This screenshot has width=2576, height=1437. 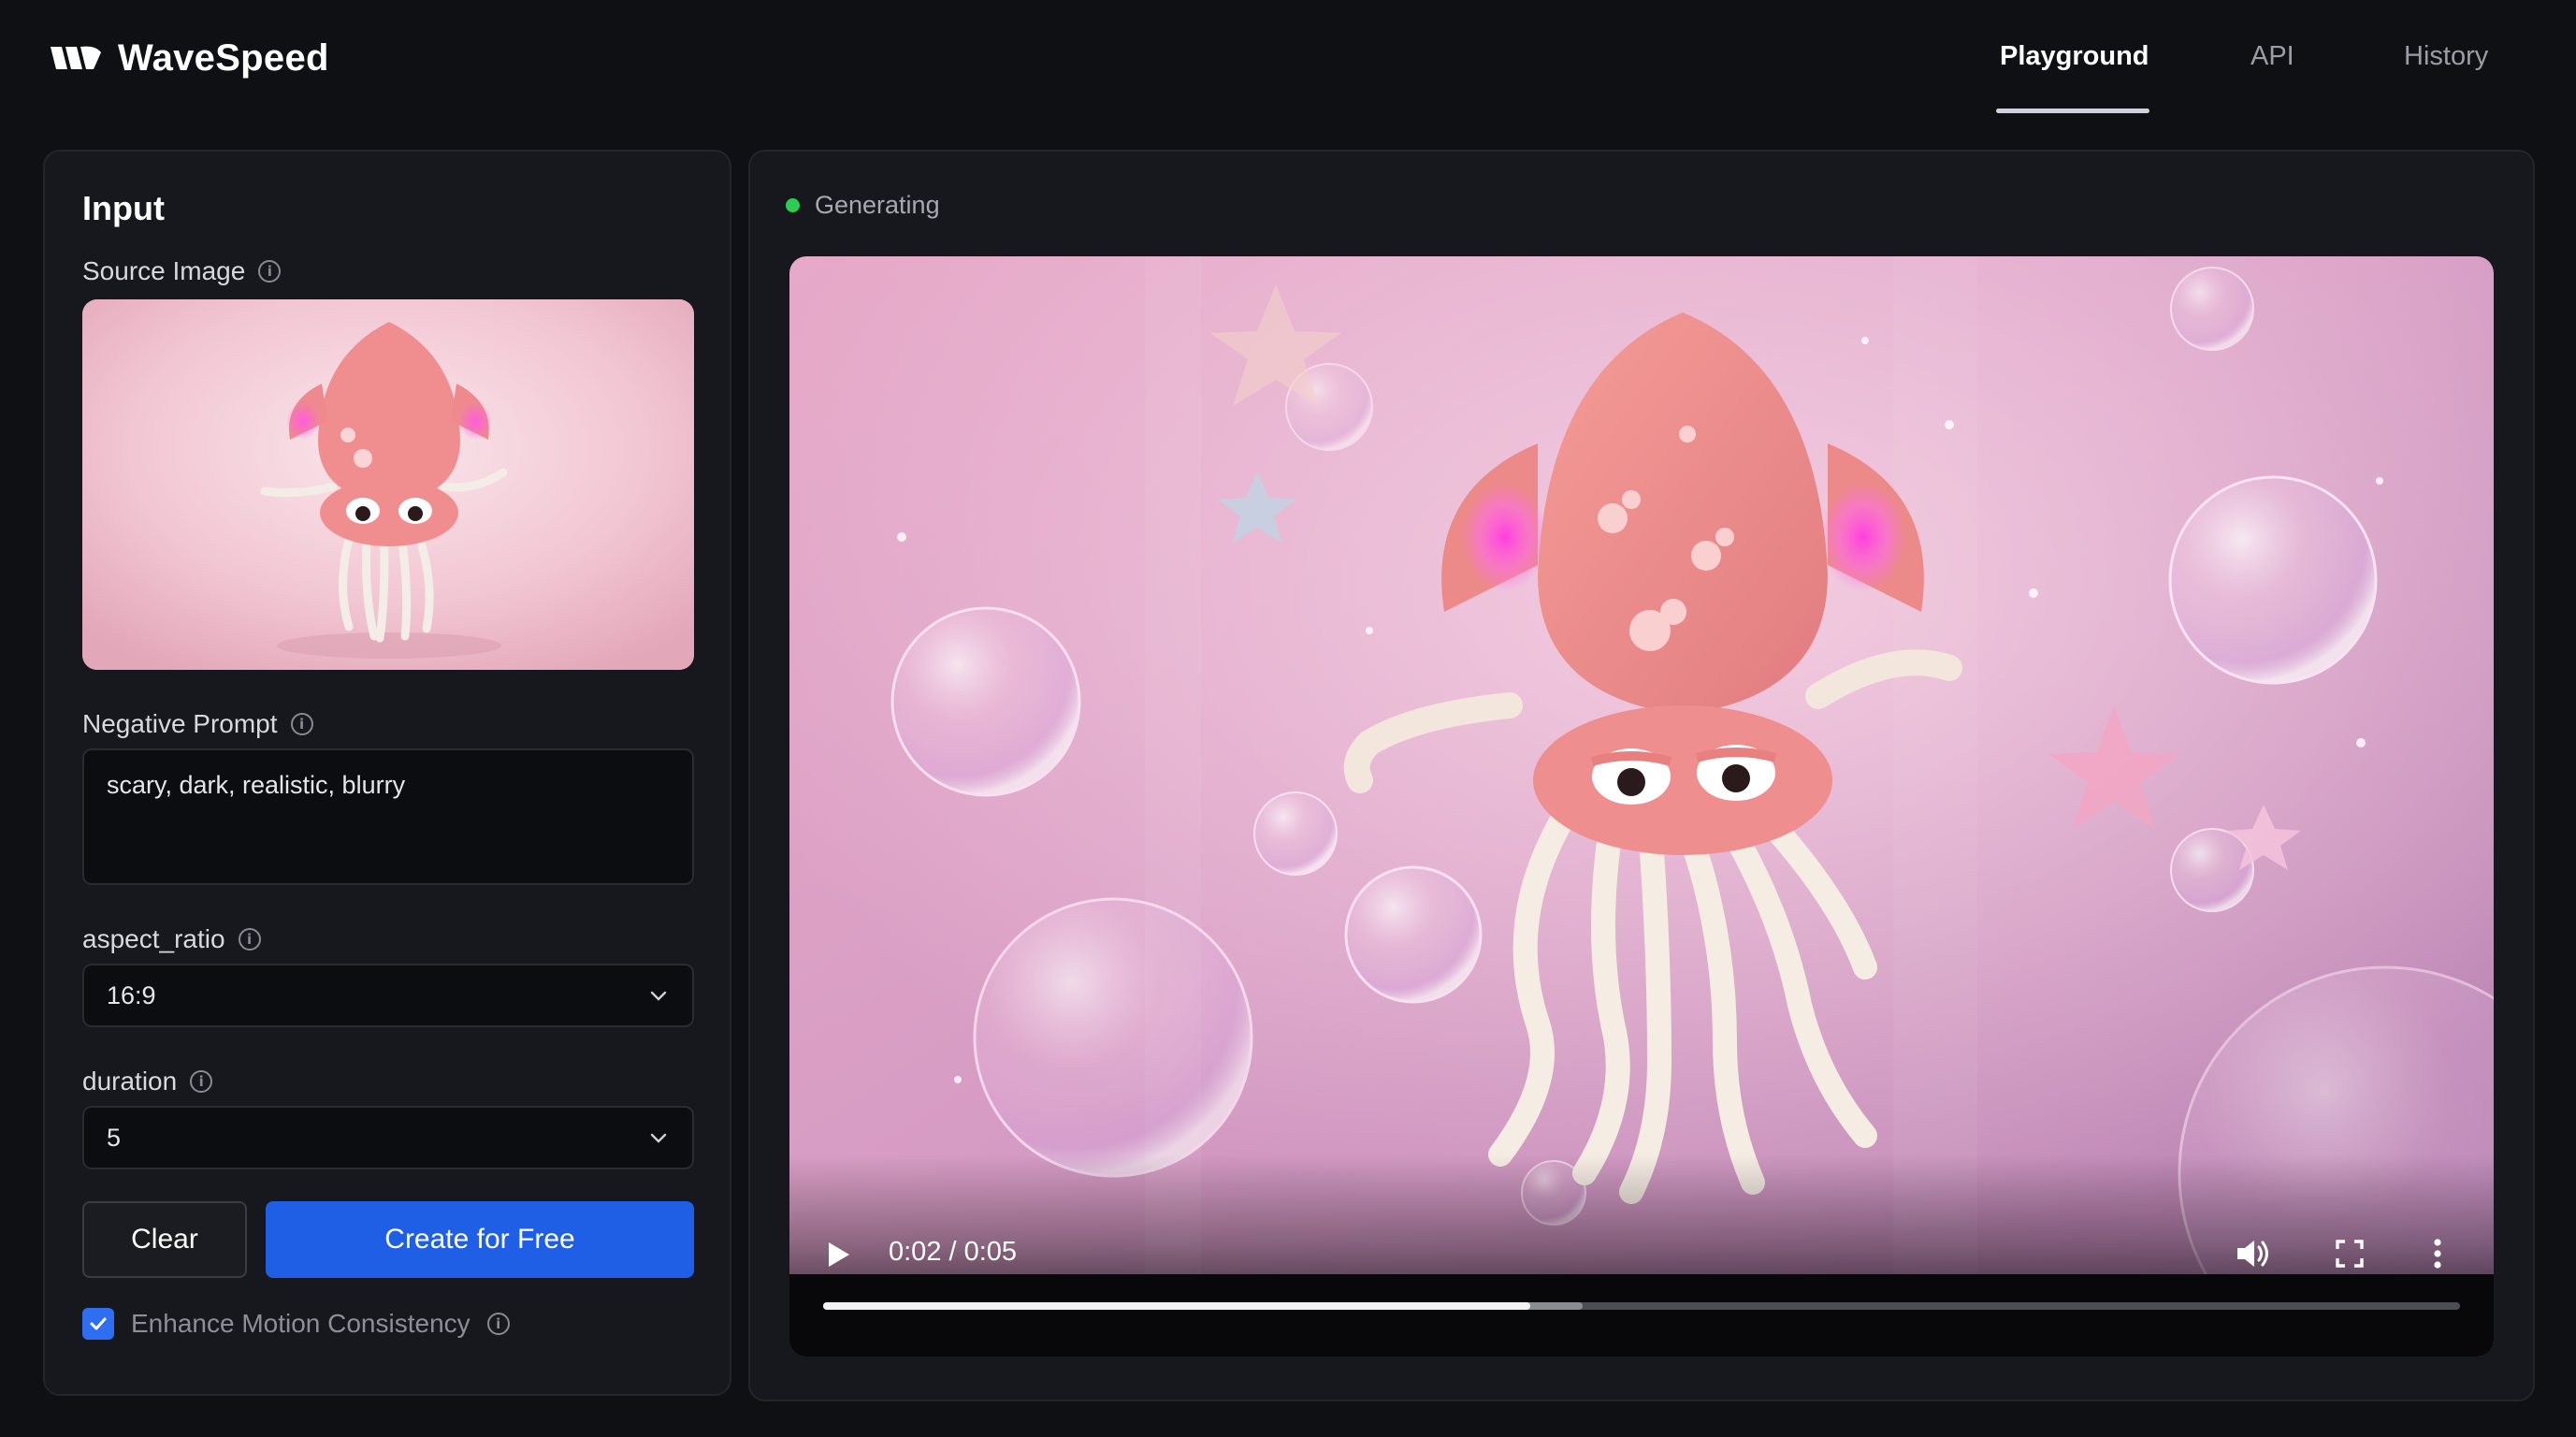 I want to click on duration-select: 5, so click(x=388, y=1137).